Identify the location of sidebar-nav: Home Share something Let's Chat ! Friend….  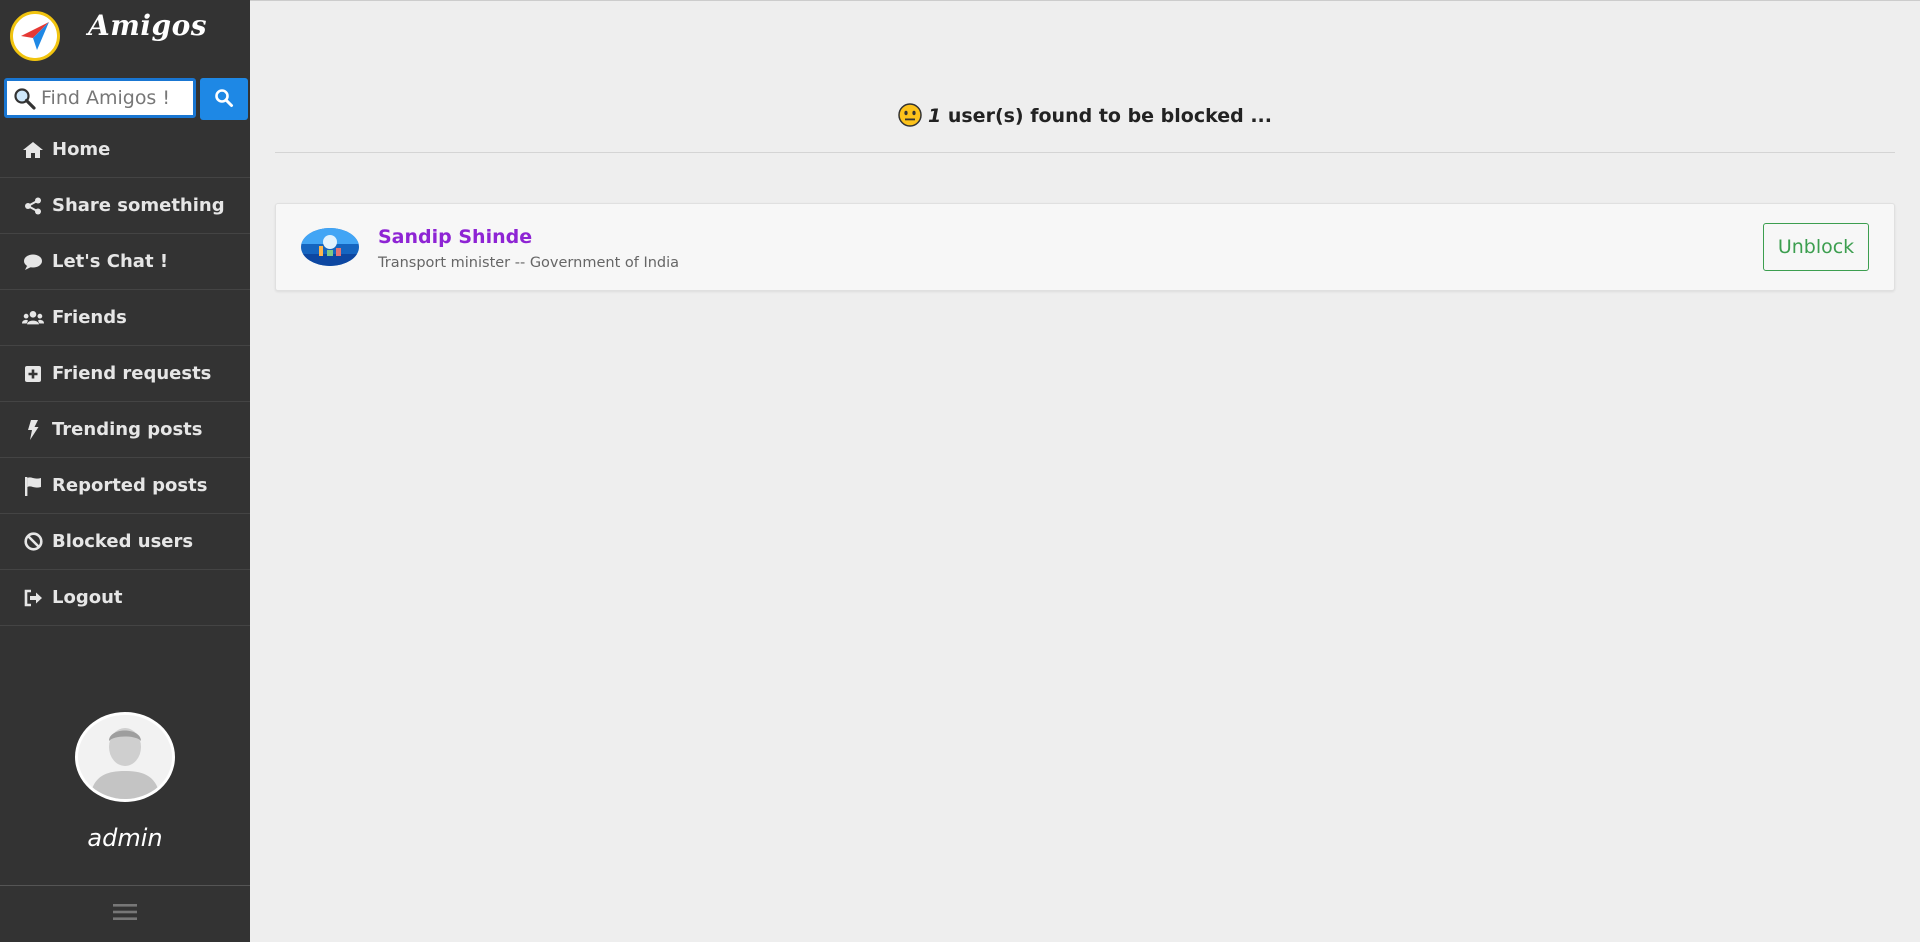
(125, 374).